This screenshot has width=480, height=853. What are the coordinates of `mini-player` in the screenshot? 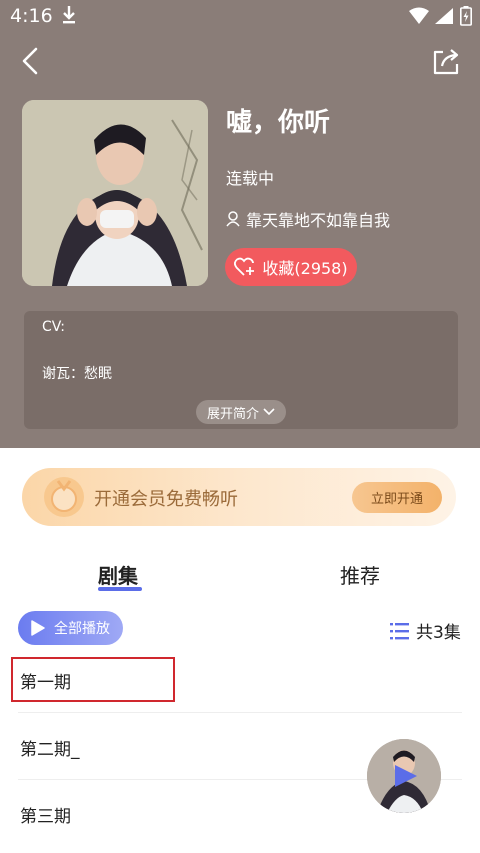 It's located at (404, 776).